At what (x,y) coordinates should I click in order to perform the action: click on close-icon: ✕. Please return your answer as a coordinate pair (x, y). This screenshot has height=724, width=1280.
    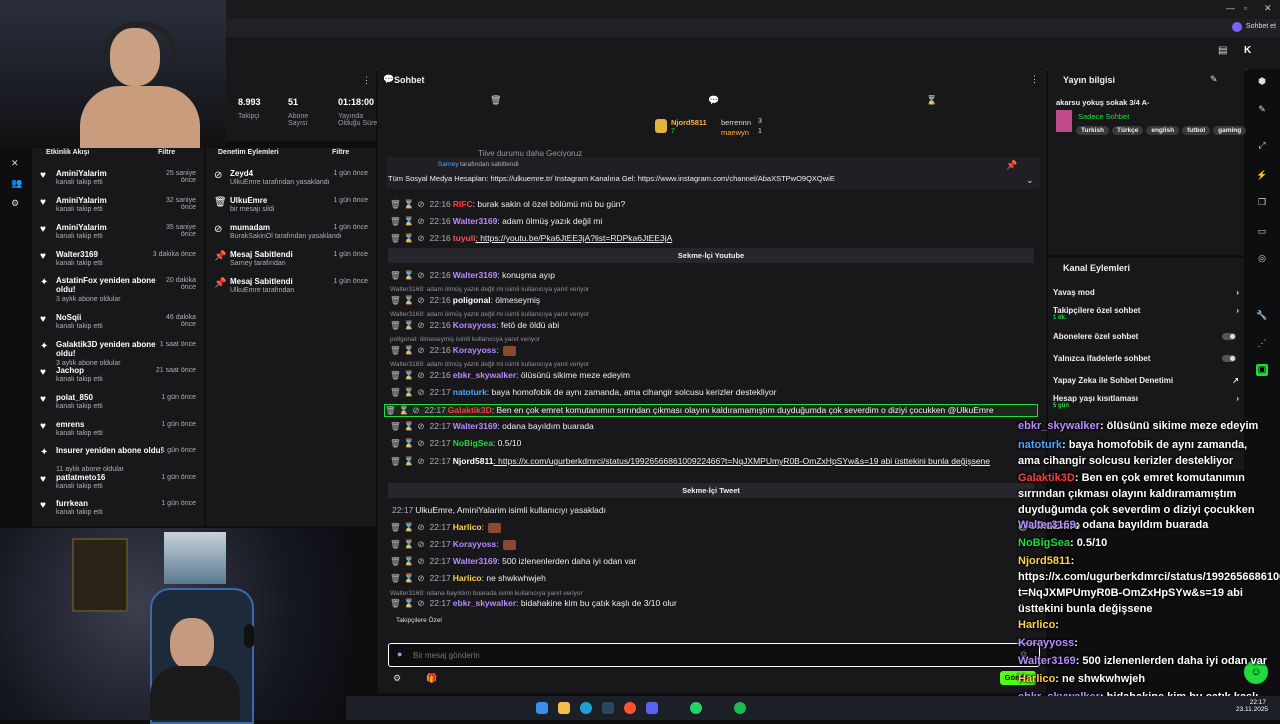
    Looking at the image, I should click on (1268, 8).